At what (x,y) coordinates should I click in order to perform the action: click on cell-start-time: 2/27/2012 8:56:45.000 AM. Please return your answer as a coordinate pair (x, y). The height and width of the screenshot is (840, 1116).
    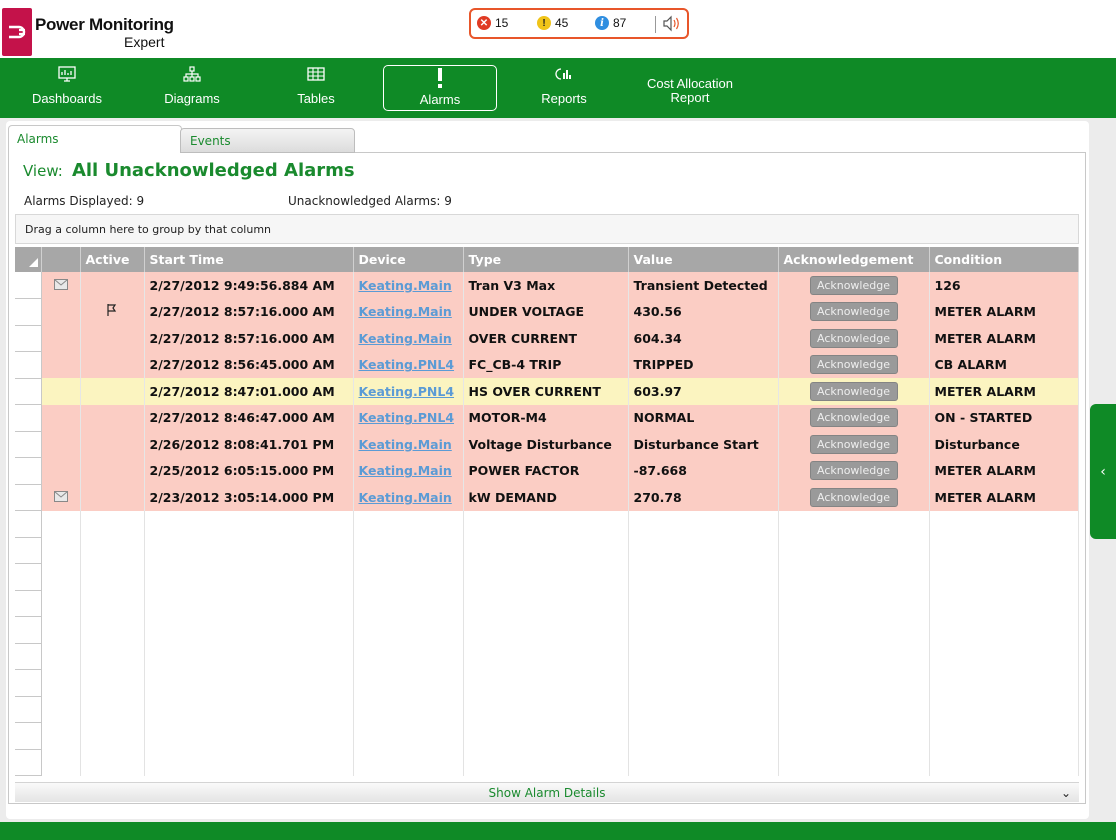
    Looking at the image, I should click on (249, 364).